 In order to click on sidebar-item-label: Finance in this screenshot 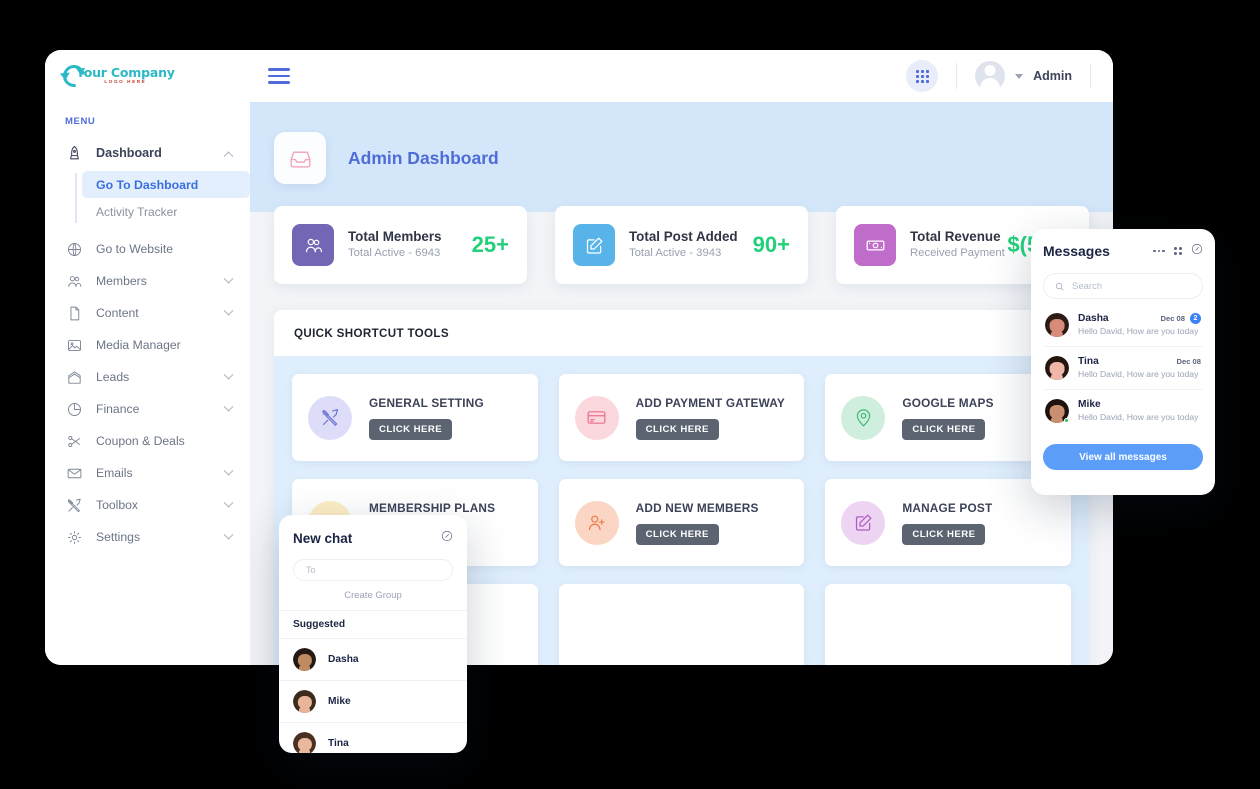, I will do `click(118, 409)`.